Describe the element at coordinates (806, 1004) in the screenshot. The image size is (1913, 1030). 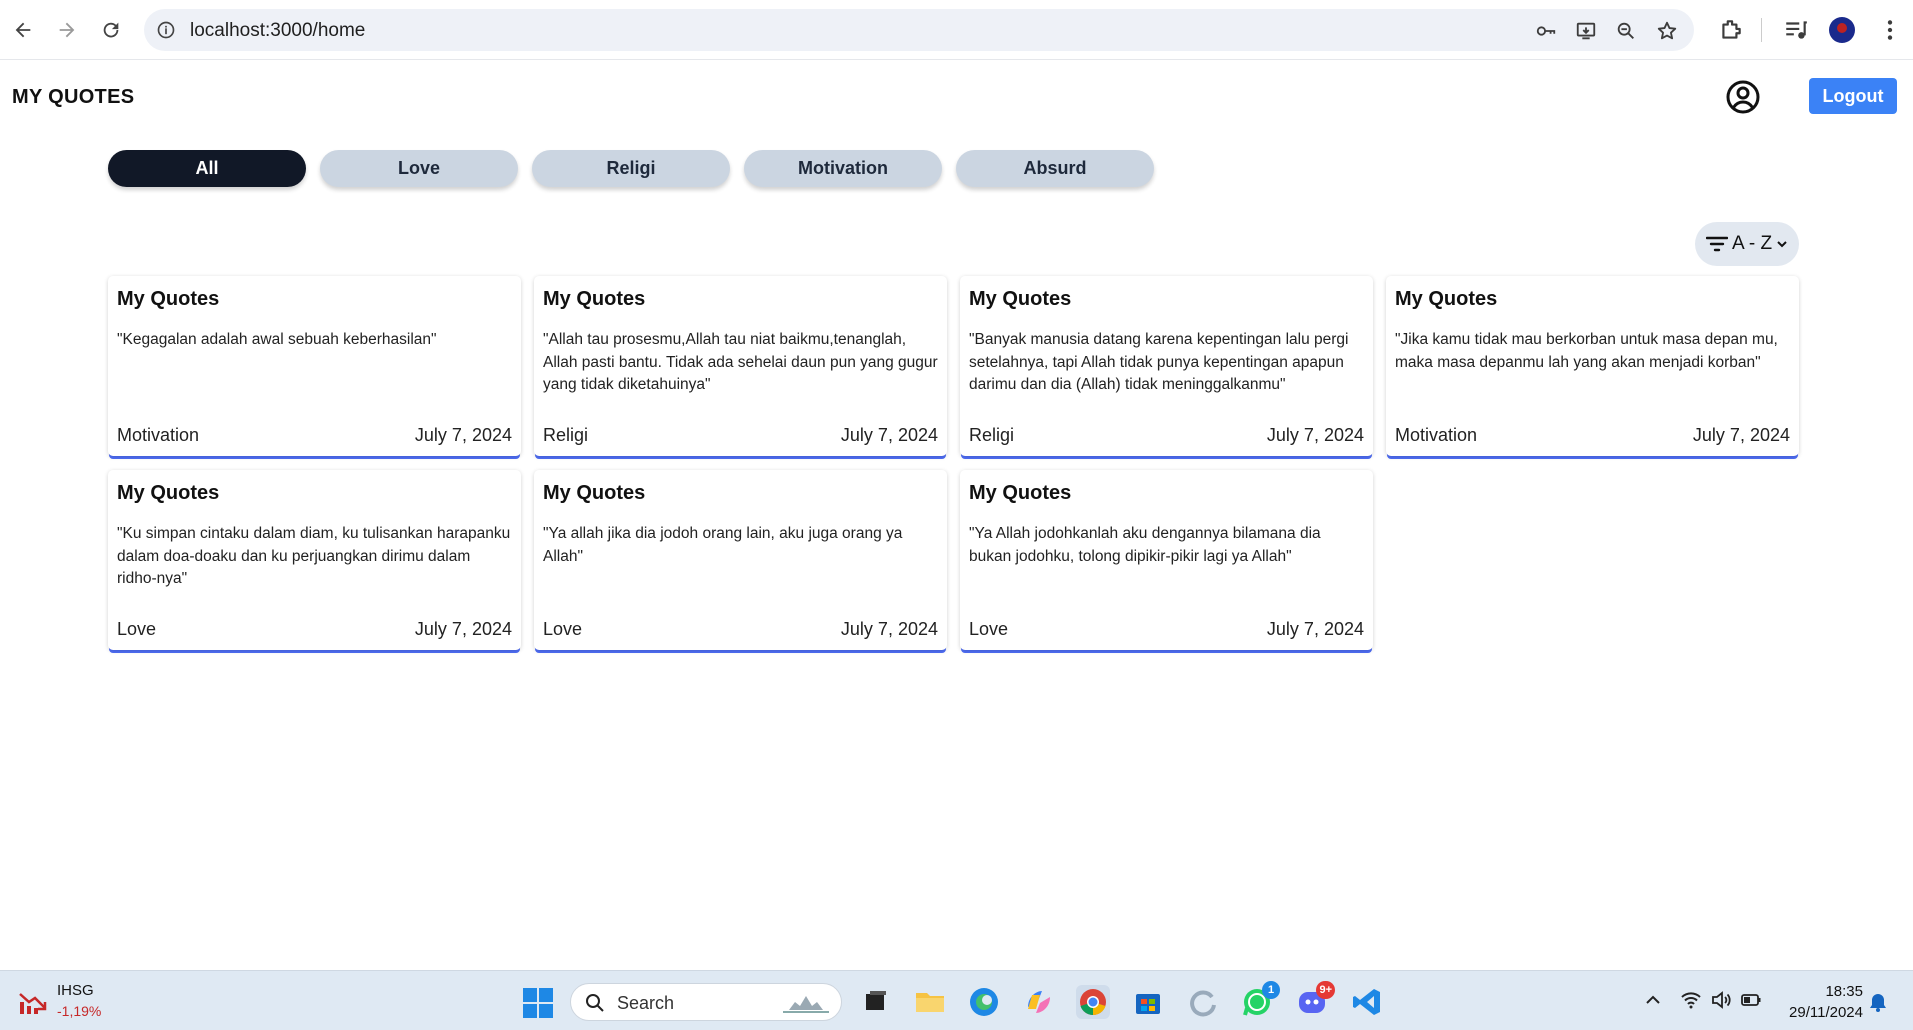
I see `search-highlight-icon` at that location.